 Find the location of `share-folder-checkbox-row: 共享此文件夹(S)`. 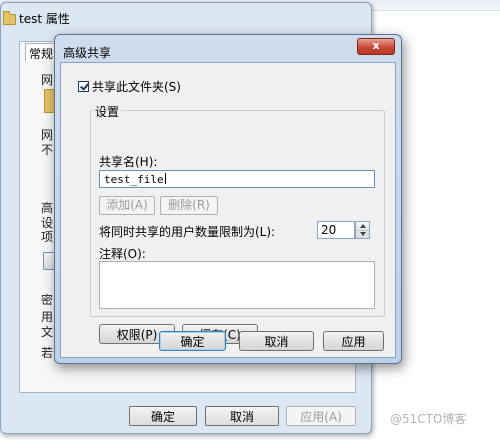

share-folder-checkbox-row: 共享此文件夹(S) is located at coordinates (129, 86).